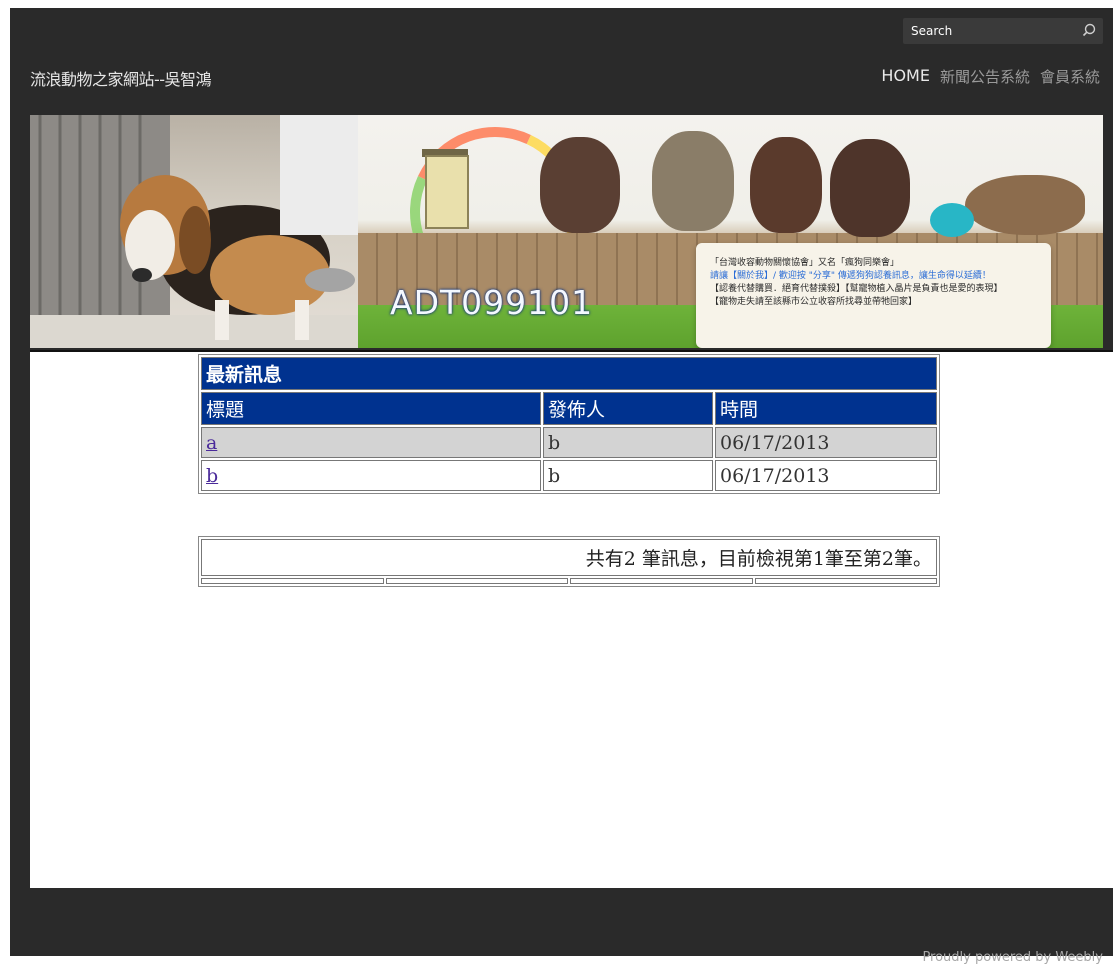  I want to click on nav-item-home: HOME, so click(905, 76).